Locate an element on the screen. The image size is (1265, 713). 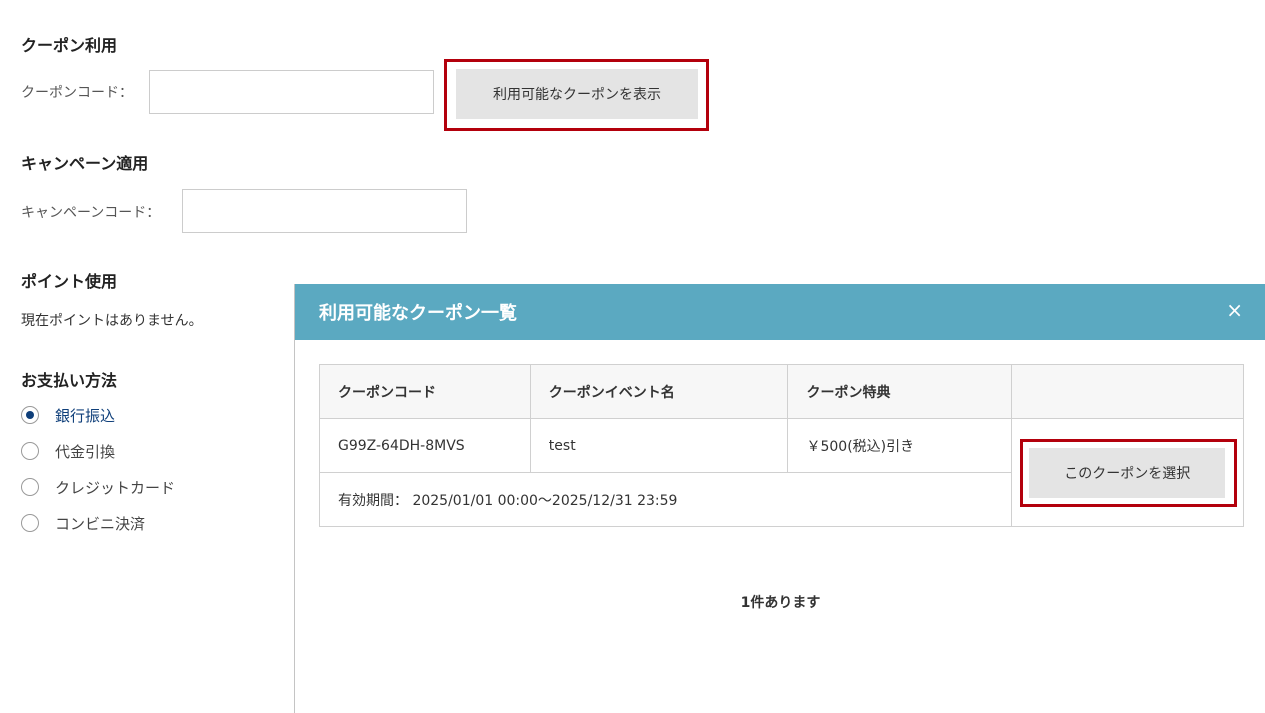
payment-option-label: コンビニ決済 is located at coordinates (100, 523).